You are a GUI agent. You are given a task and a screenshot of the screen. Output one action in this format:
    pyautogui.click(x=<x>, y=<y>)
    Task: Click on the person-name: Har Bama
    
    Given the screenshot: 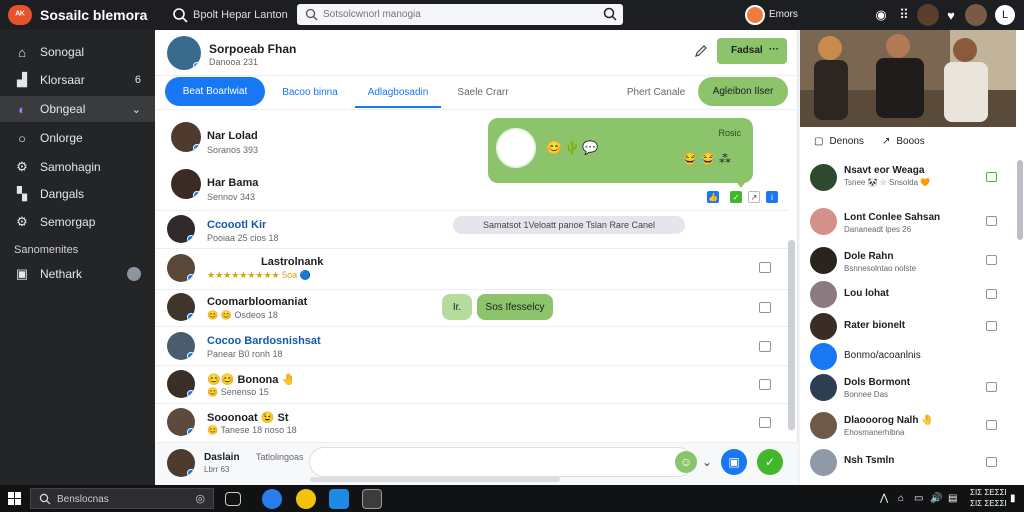 What is the action you would take?
    pyautogui.click(x=232, y=183)
    